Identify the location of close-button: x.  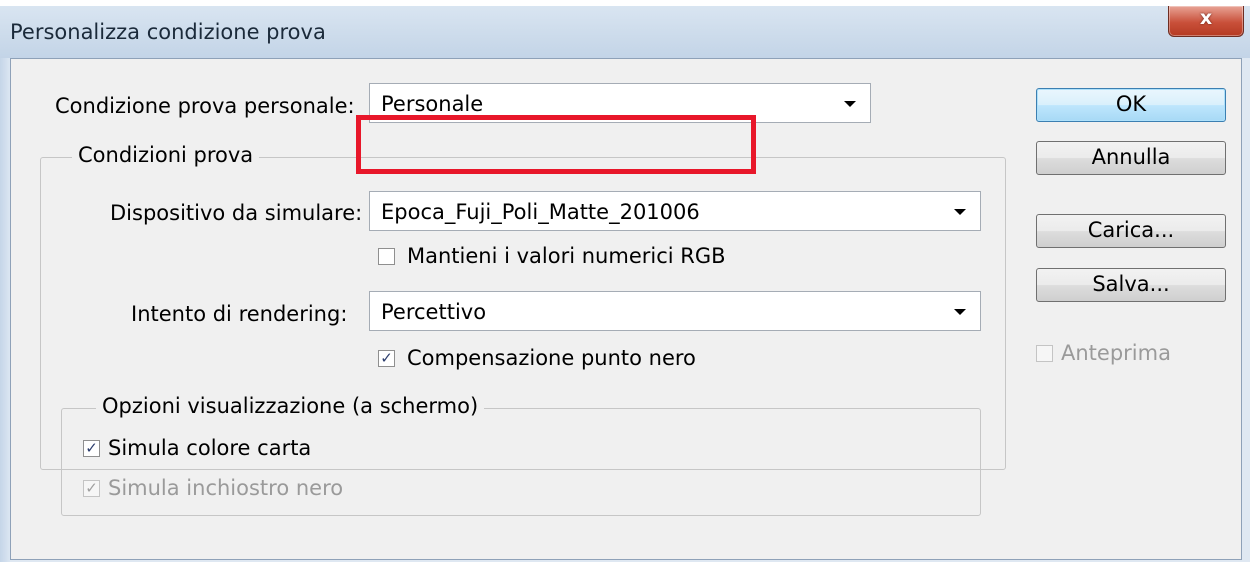
(1206, 21).